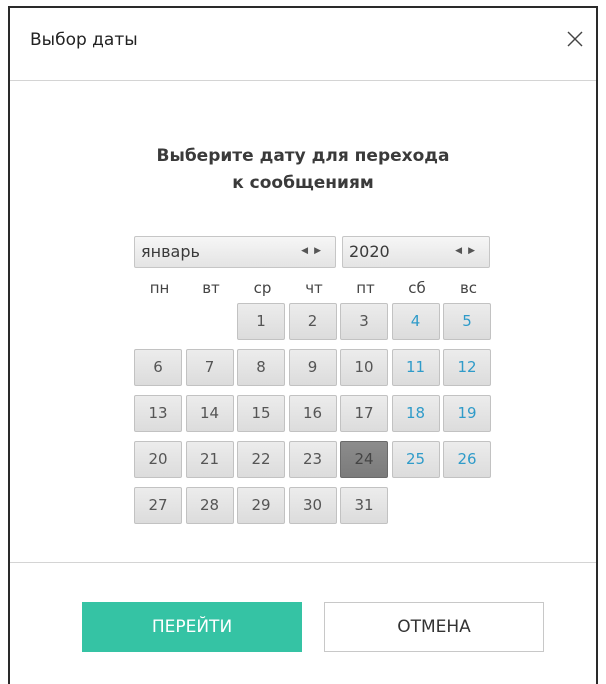  Describe the element at coordinates (158, 459) in the screenshot. I see `day-cell: 20` at that location.